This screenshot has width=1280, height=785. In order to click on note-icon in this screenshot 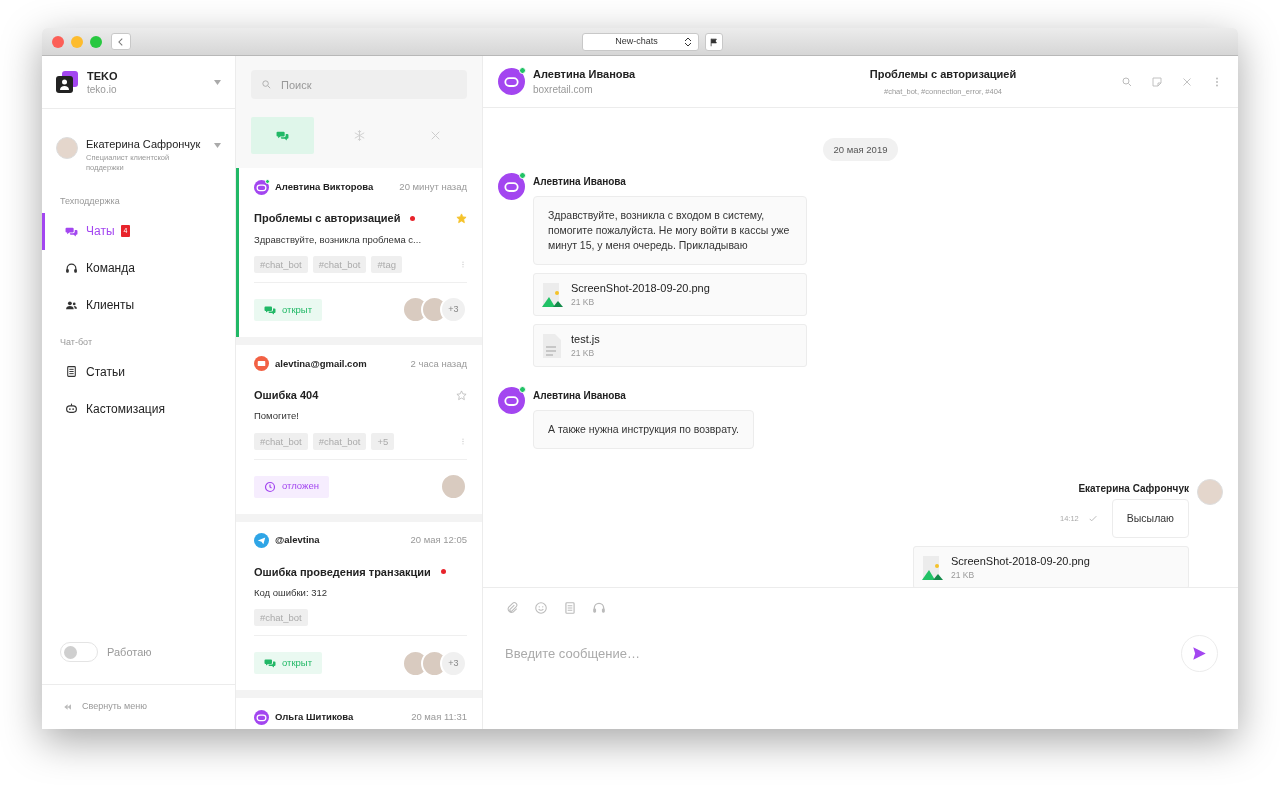, I will do `click(1157, 81)`.